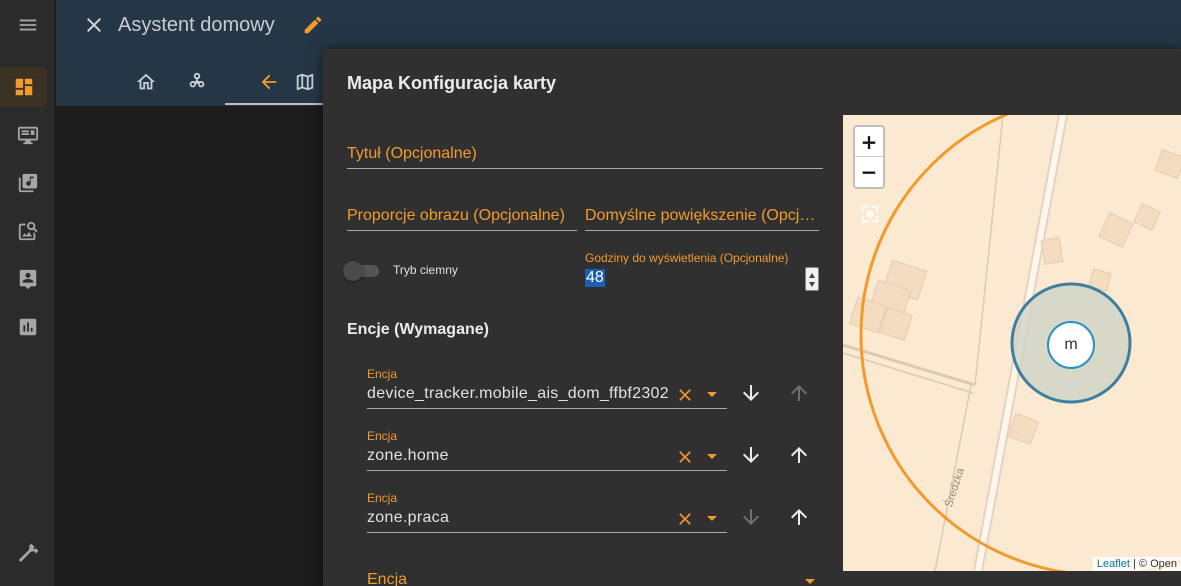  I want to click on entity-picker: Encja zone.home, so click(547, 449).